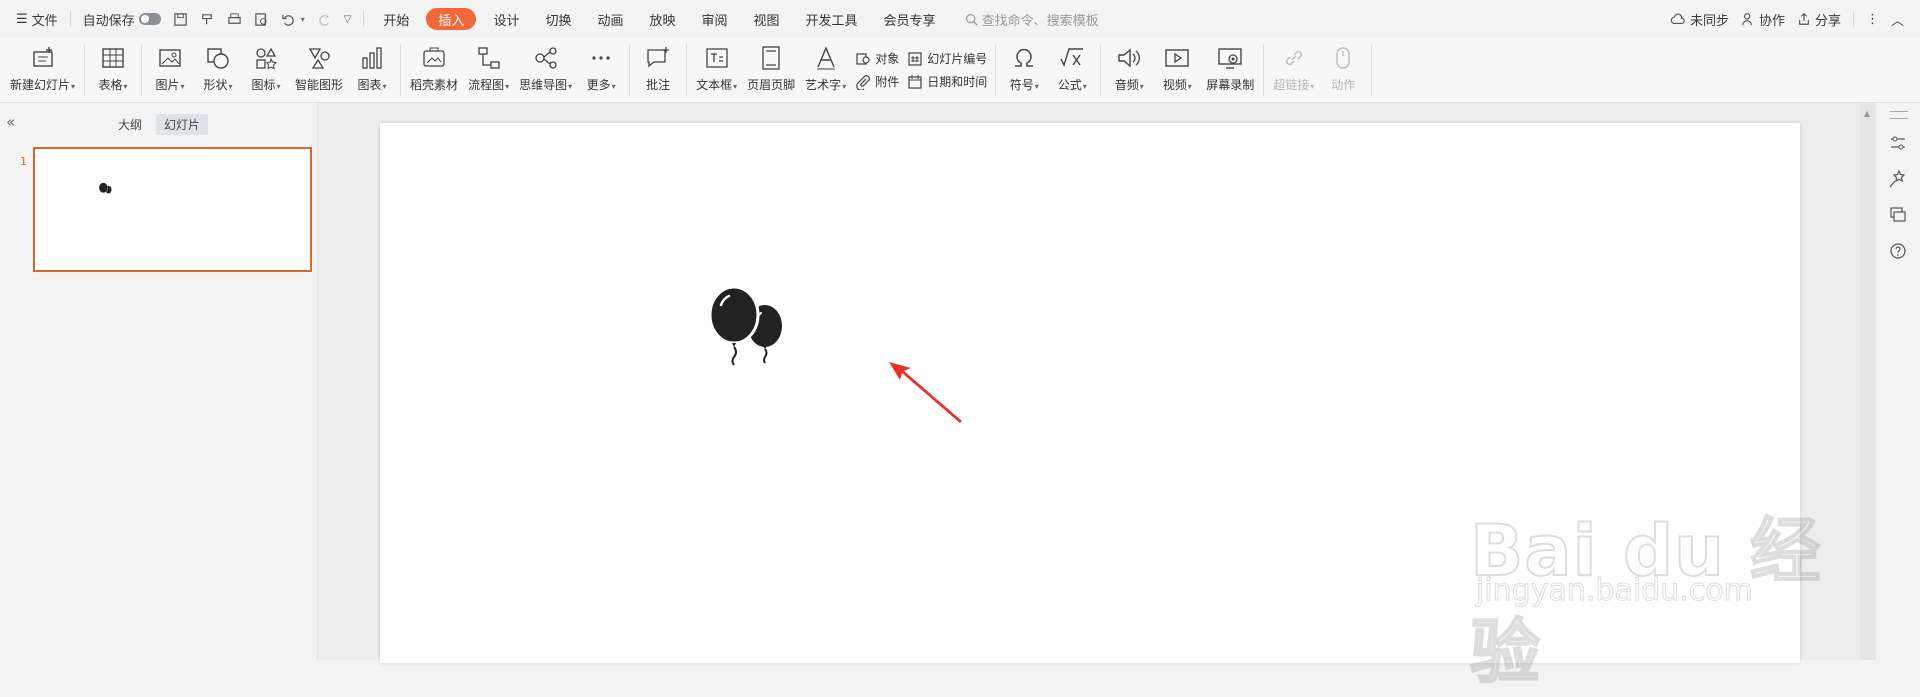  What do you see at coordinates (887, 82) in the screenshot?
I see `attachment-label: 附件` at bounding box center [887, 82].